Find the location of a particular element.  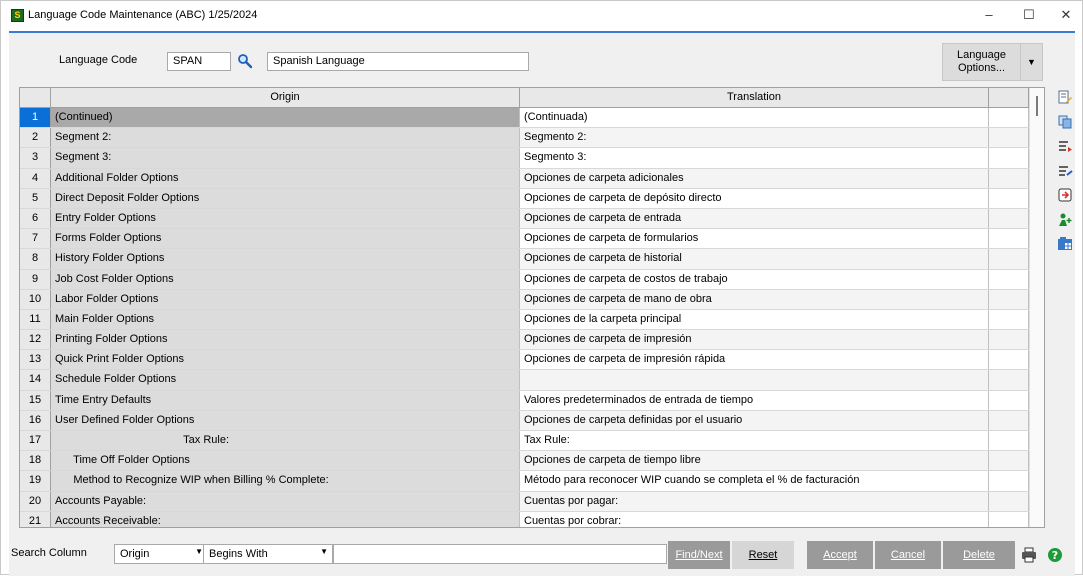

translation-cell: Opciones de carpeta de tiempo libre is located at coordinates (754, 461).